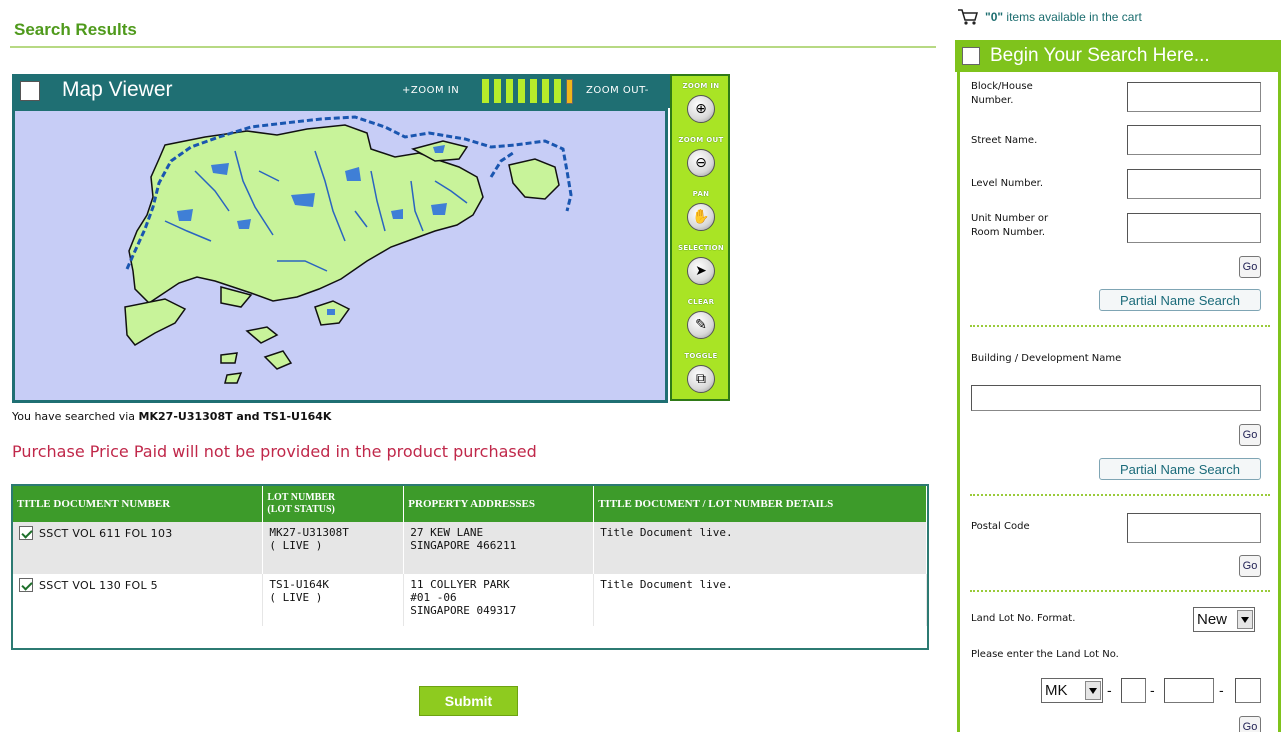 This screenshot has width=1281, height=732. I want to click on cell-lot: MK27-U31308T( LIVE ), so click(333, 548).